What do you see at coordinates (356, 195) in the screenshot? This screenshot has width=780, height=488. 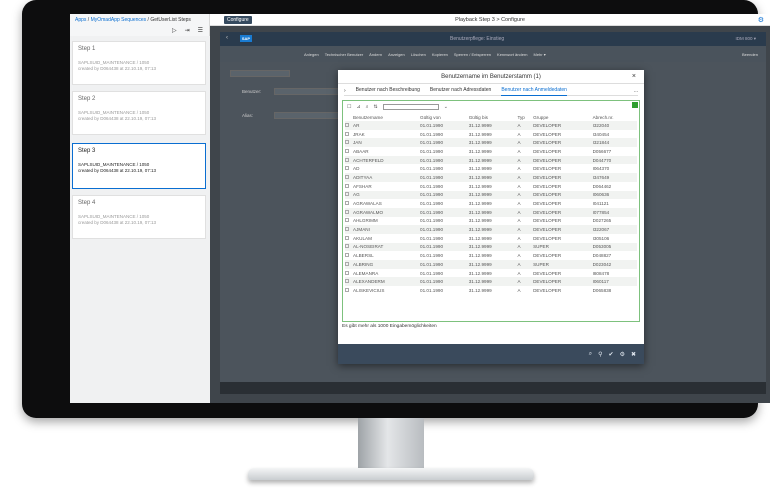 I see `cell-benutzername: AG` at bounding box center [356, 195].